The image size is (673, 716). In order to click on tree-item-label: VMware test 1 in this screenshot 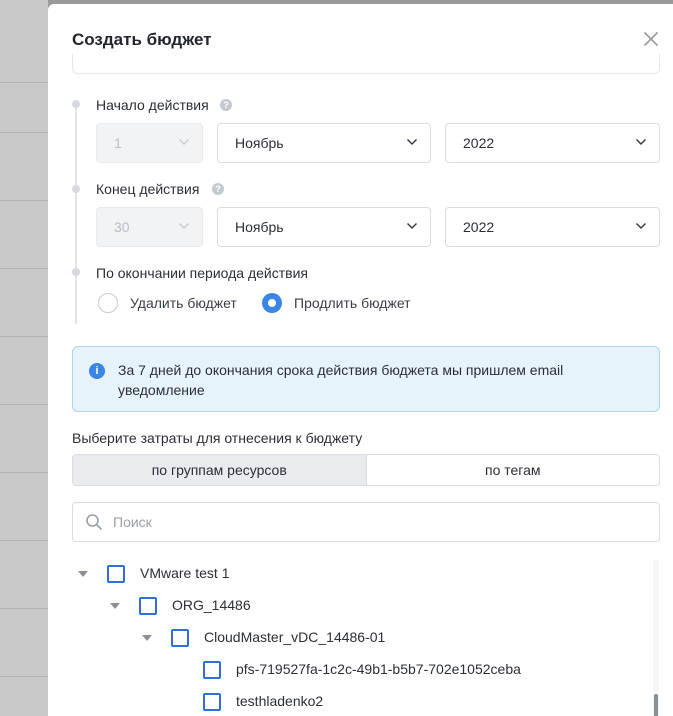, I will do `click(184, 573)`.